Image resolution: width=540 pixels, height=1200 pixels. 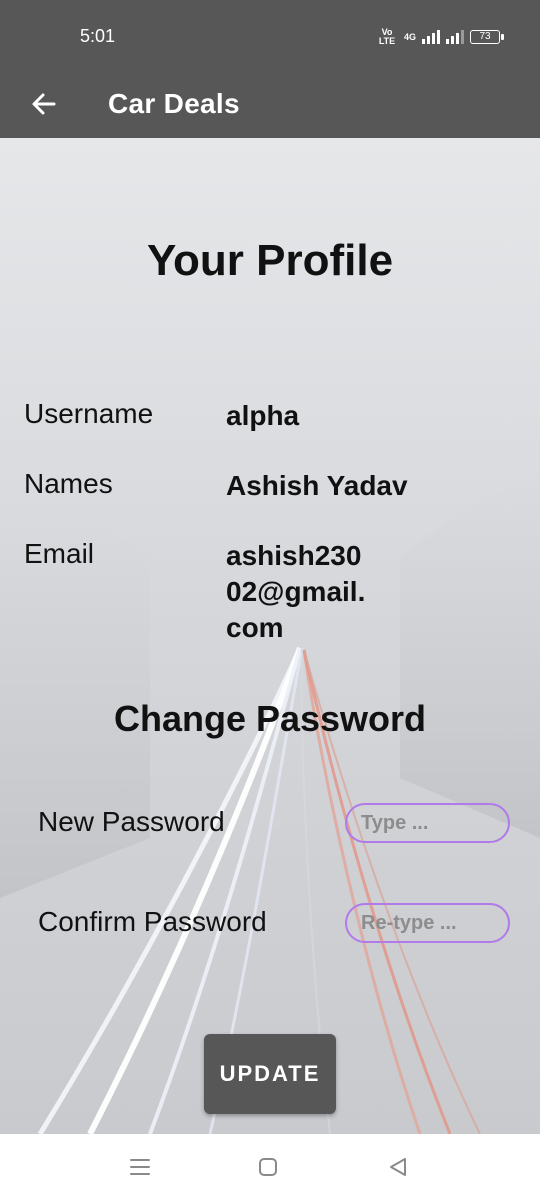 What do you see at coordinates (68, 483) in the screenshot?
I see `names-label: Names` at bounding box center [68, 483].